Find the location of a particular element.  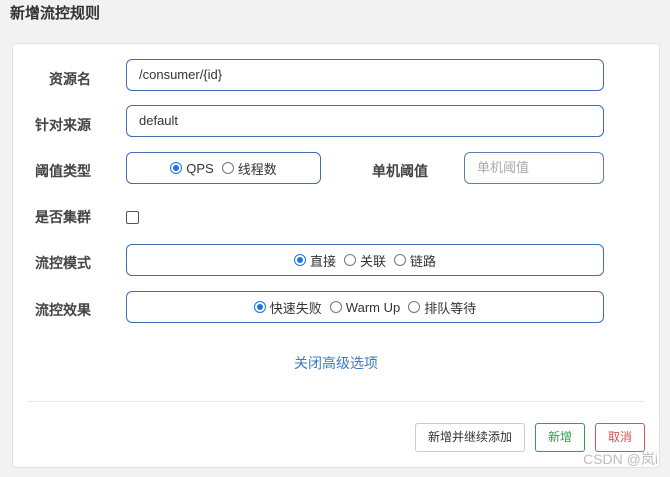

resource-label: 资源名 is located at coordinates (70, 79).